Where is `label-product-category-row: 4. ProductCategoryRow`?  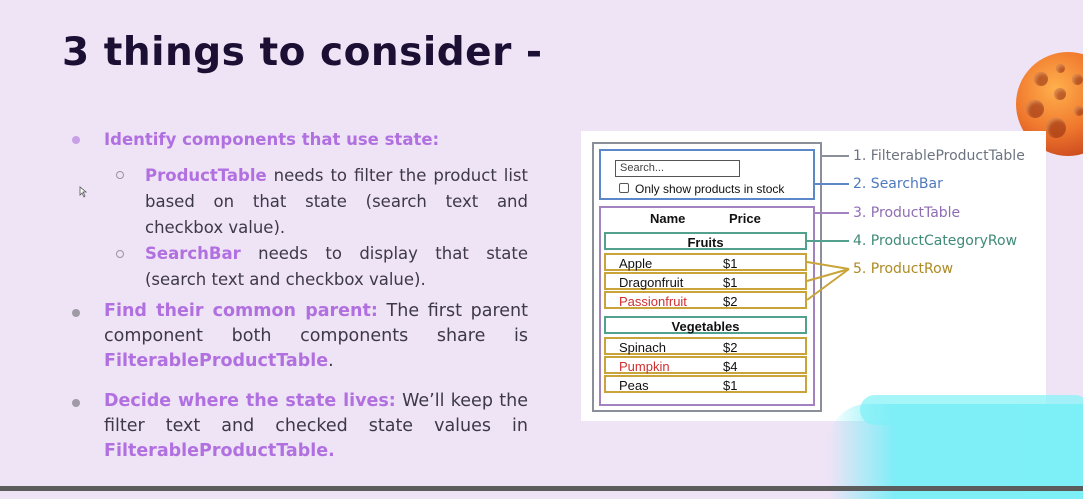 label-product-category-row: 4. ProductCategoryRow is located at coordinates (935, 241).